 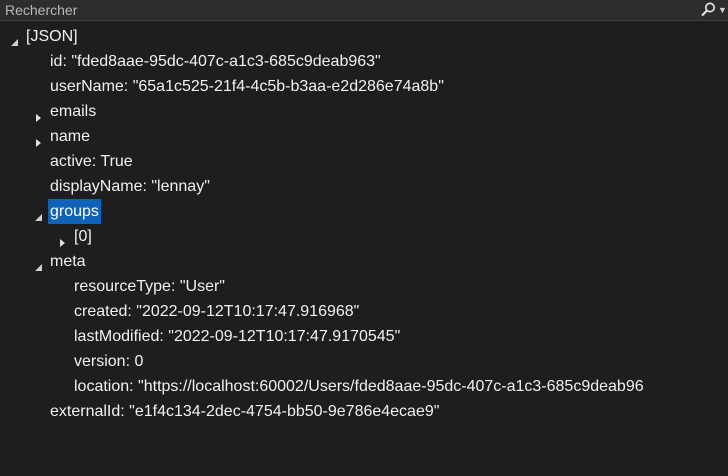 What do you see at coordinates (130, 186) in the screenshot?
I see `tree-leaf-text: displayName: "lennay"` at bounding box center [130, 186].